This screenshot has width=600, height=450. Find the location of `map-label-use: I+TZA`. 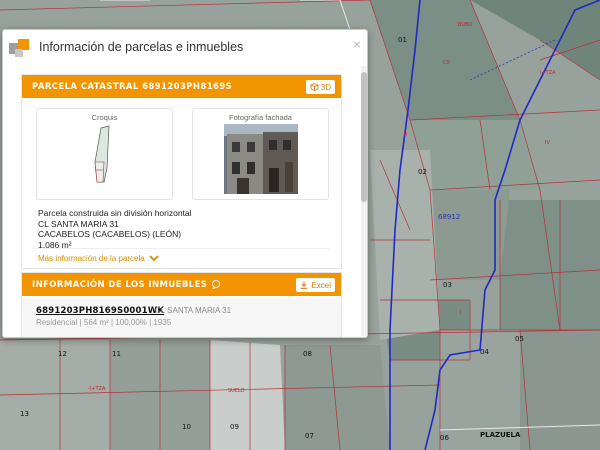

map-label-use: I+TZA is located at coordinates (548, 73).